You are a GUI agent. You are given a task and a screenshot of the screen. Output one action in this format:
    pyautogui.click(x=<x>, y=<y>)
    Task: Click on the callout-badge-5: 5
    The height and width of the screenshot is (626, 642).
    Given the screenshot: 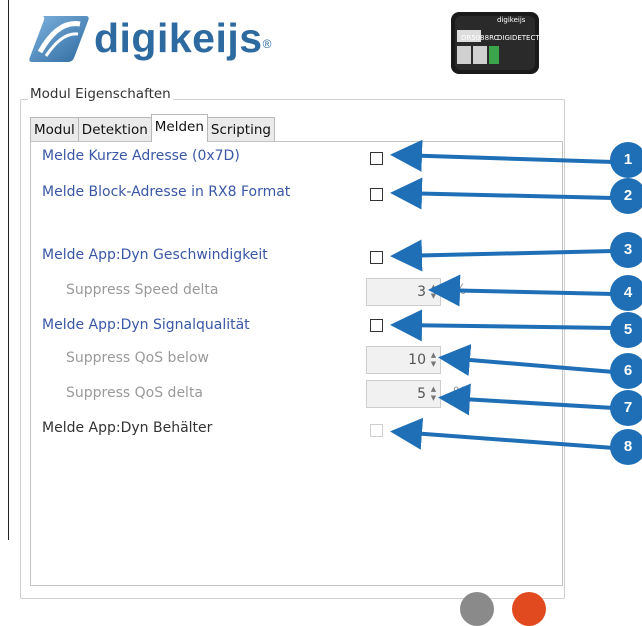 What is the action you would take?
    pyautogui.click(x=626, y=330)
    